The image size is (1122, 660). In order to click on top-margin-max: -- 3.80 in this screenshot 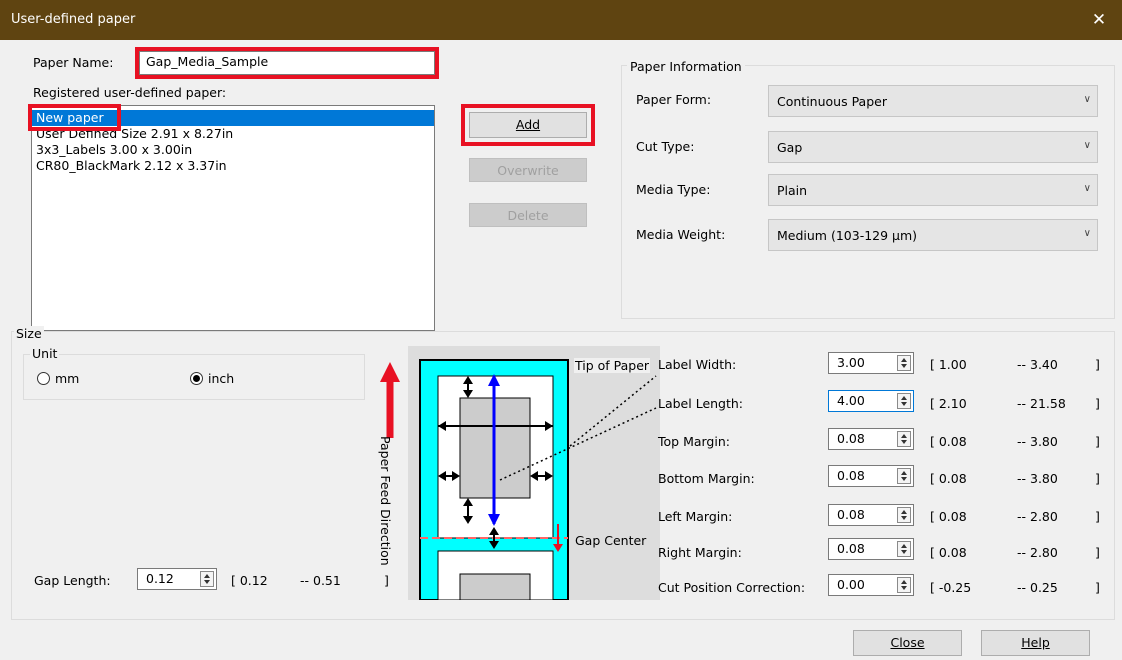, I will do `click(1037, 441)`.